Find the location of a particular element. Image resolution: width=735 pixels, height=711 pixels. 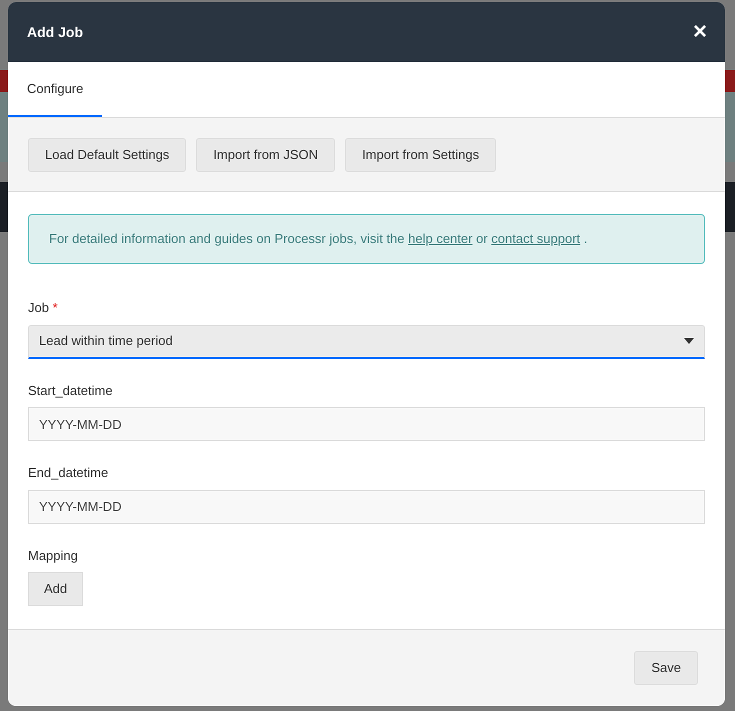

contact-support-link: contact support is located at coordinates (535, 238).